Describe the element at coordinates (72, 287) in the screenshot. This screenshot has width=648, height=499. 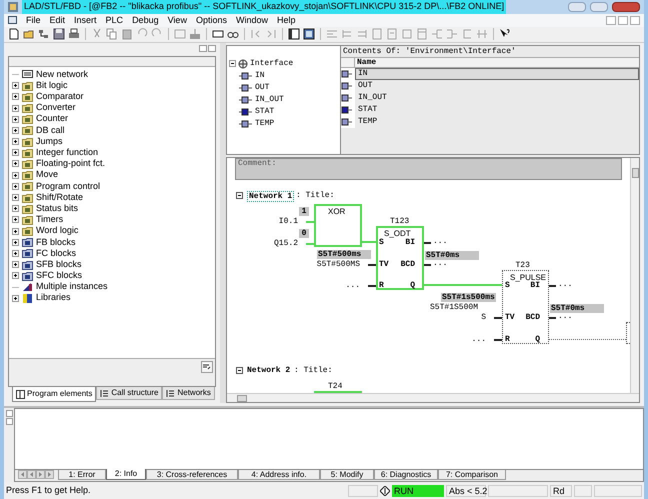
I see `tree-item: Multiple instances` at that location.